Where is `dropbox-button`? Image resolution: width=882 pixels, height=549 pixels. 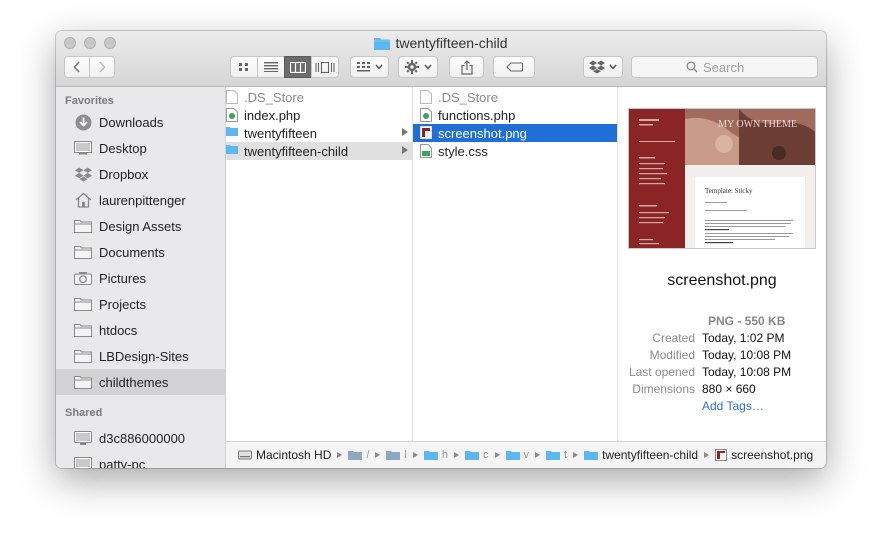
dropbox-button is located at coordinates (603, 67).